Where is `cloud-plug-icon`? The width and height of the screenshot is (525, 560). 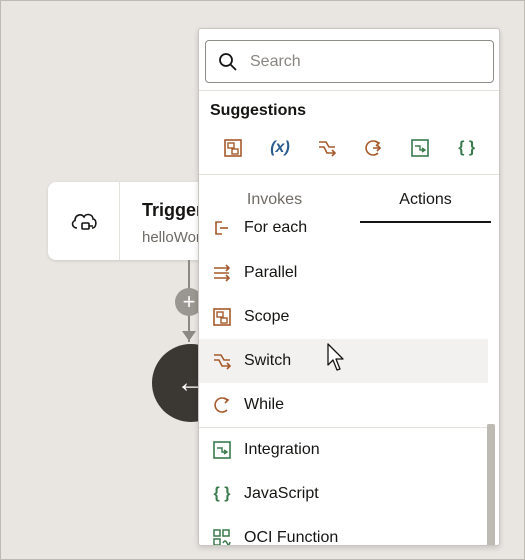
cloud-plug-icon is located at coordinates (84, 221).